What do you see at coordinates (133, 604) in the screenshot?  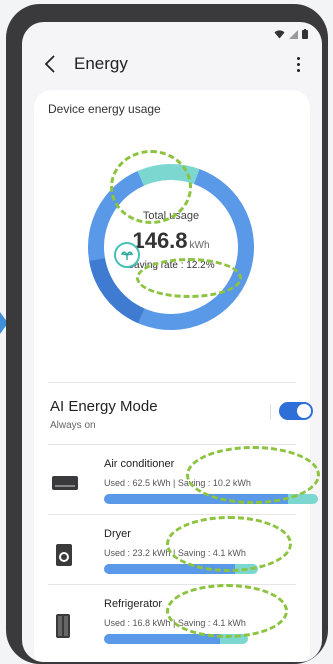 I see `device-name: Refrigerator` at bounding box center [133, 604].